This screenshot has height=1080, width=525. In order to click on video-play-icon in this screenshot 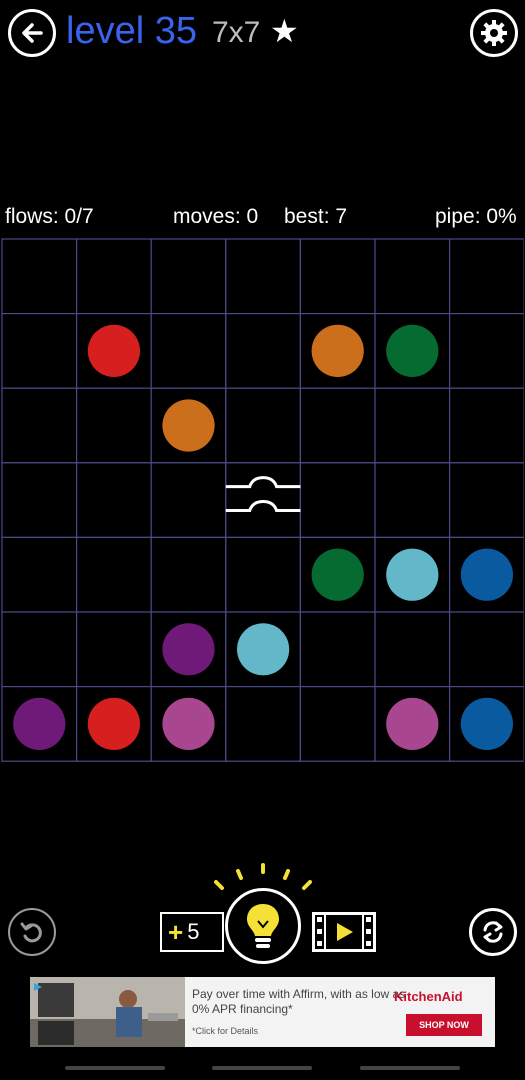, I will do `click(344, 932)`.